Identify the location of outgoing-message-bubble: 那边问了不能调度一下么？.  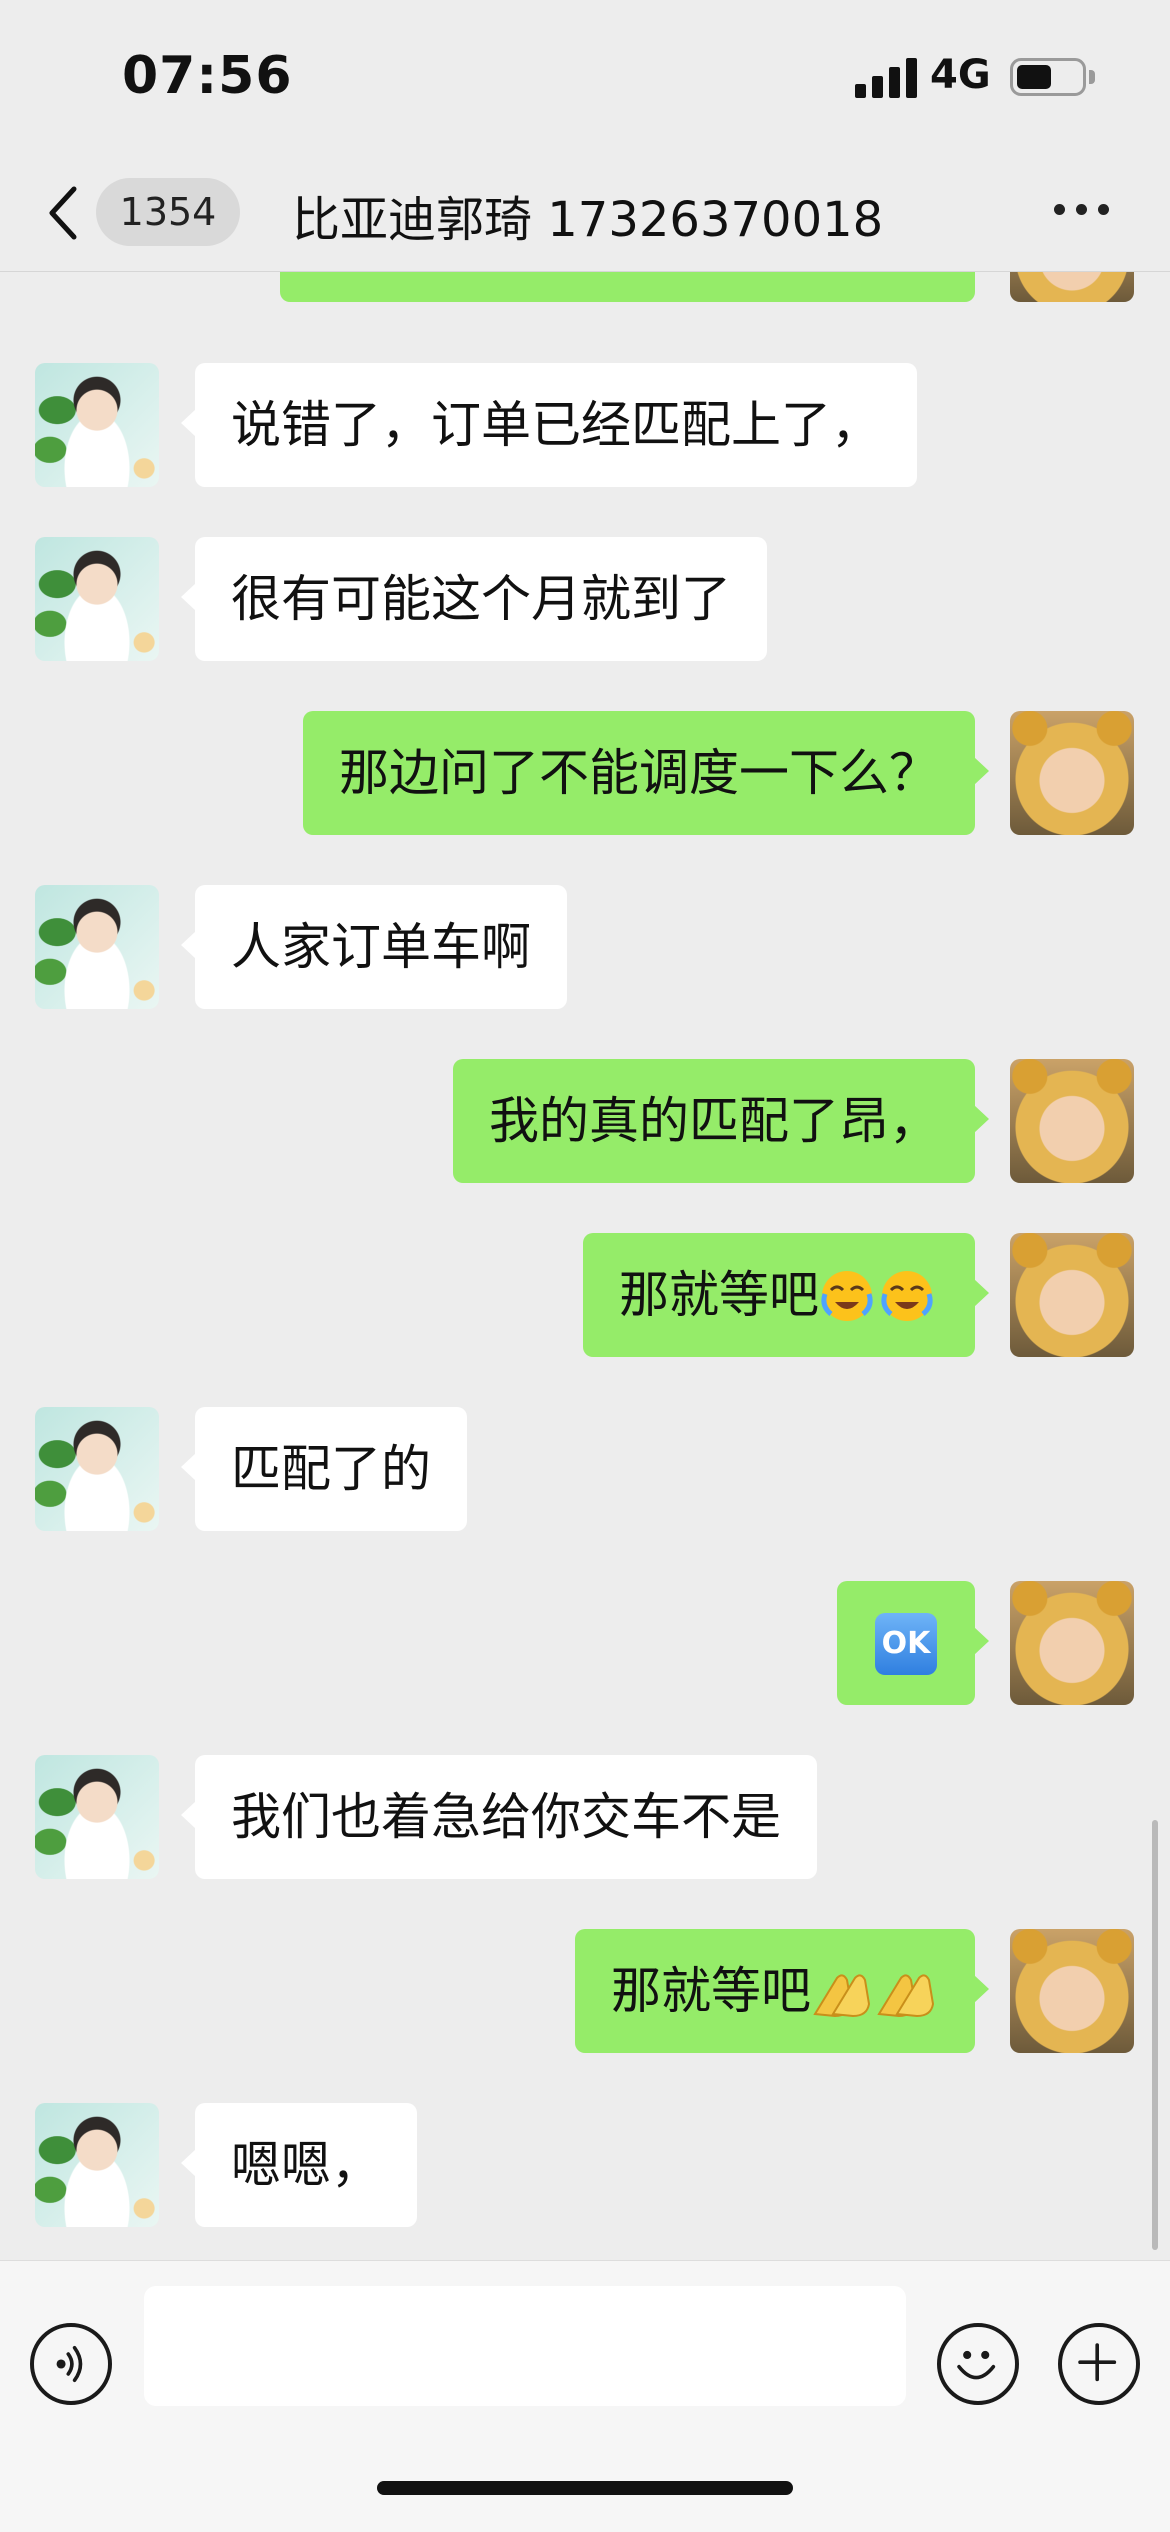
(646, 773).